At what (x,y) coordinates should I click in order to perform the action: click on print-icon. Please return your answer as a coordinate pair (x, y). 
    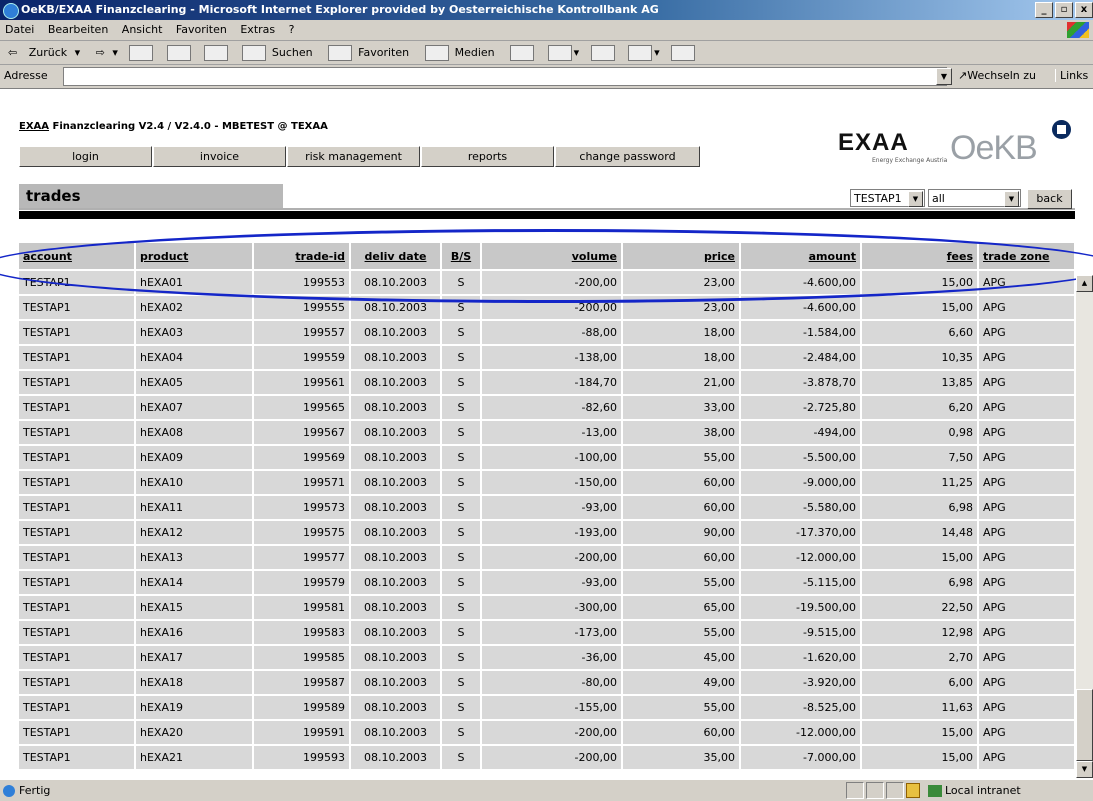
    Looking at the image, I should click on (602, 53).